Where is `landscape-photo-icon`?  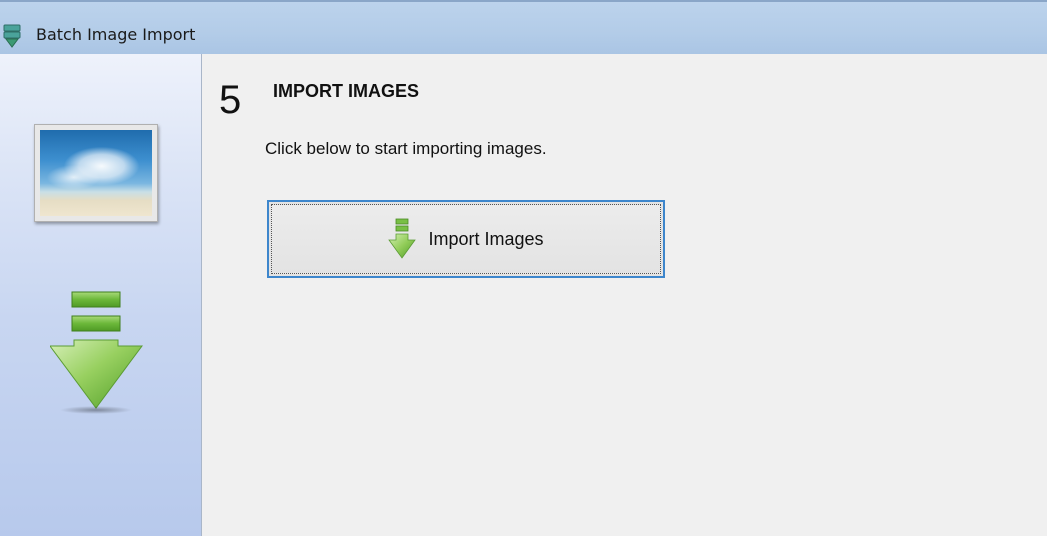 landscape-photo-icon is located at coordinates (96, 173).